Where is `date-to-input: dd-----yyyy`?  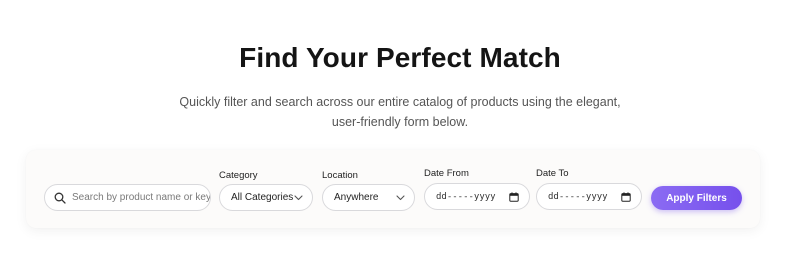
date-to-input: dd-----yyyy is located at coordinates (589, 196).